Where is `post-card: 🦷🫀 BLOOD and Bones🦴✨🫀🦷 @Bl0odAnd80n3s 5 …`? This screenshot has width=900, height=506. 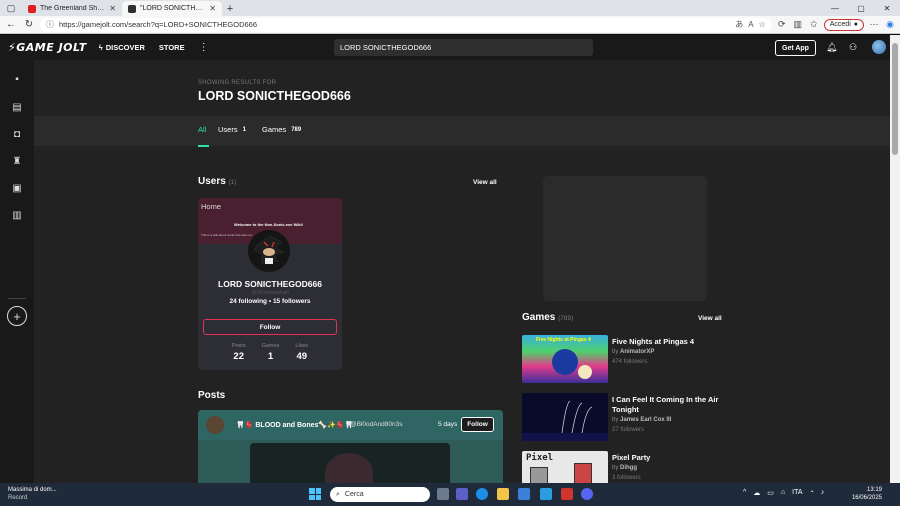 post-card: 🦷🫀 BLOOD and Bones🦴✨🫀🦷 @Bl0odAnd80n3s 5 … is located at coordinates (350, 446).